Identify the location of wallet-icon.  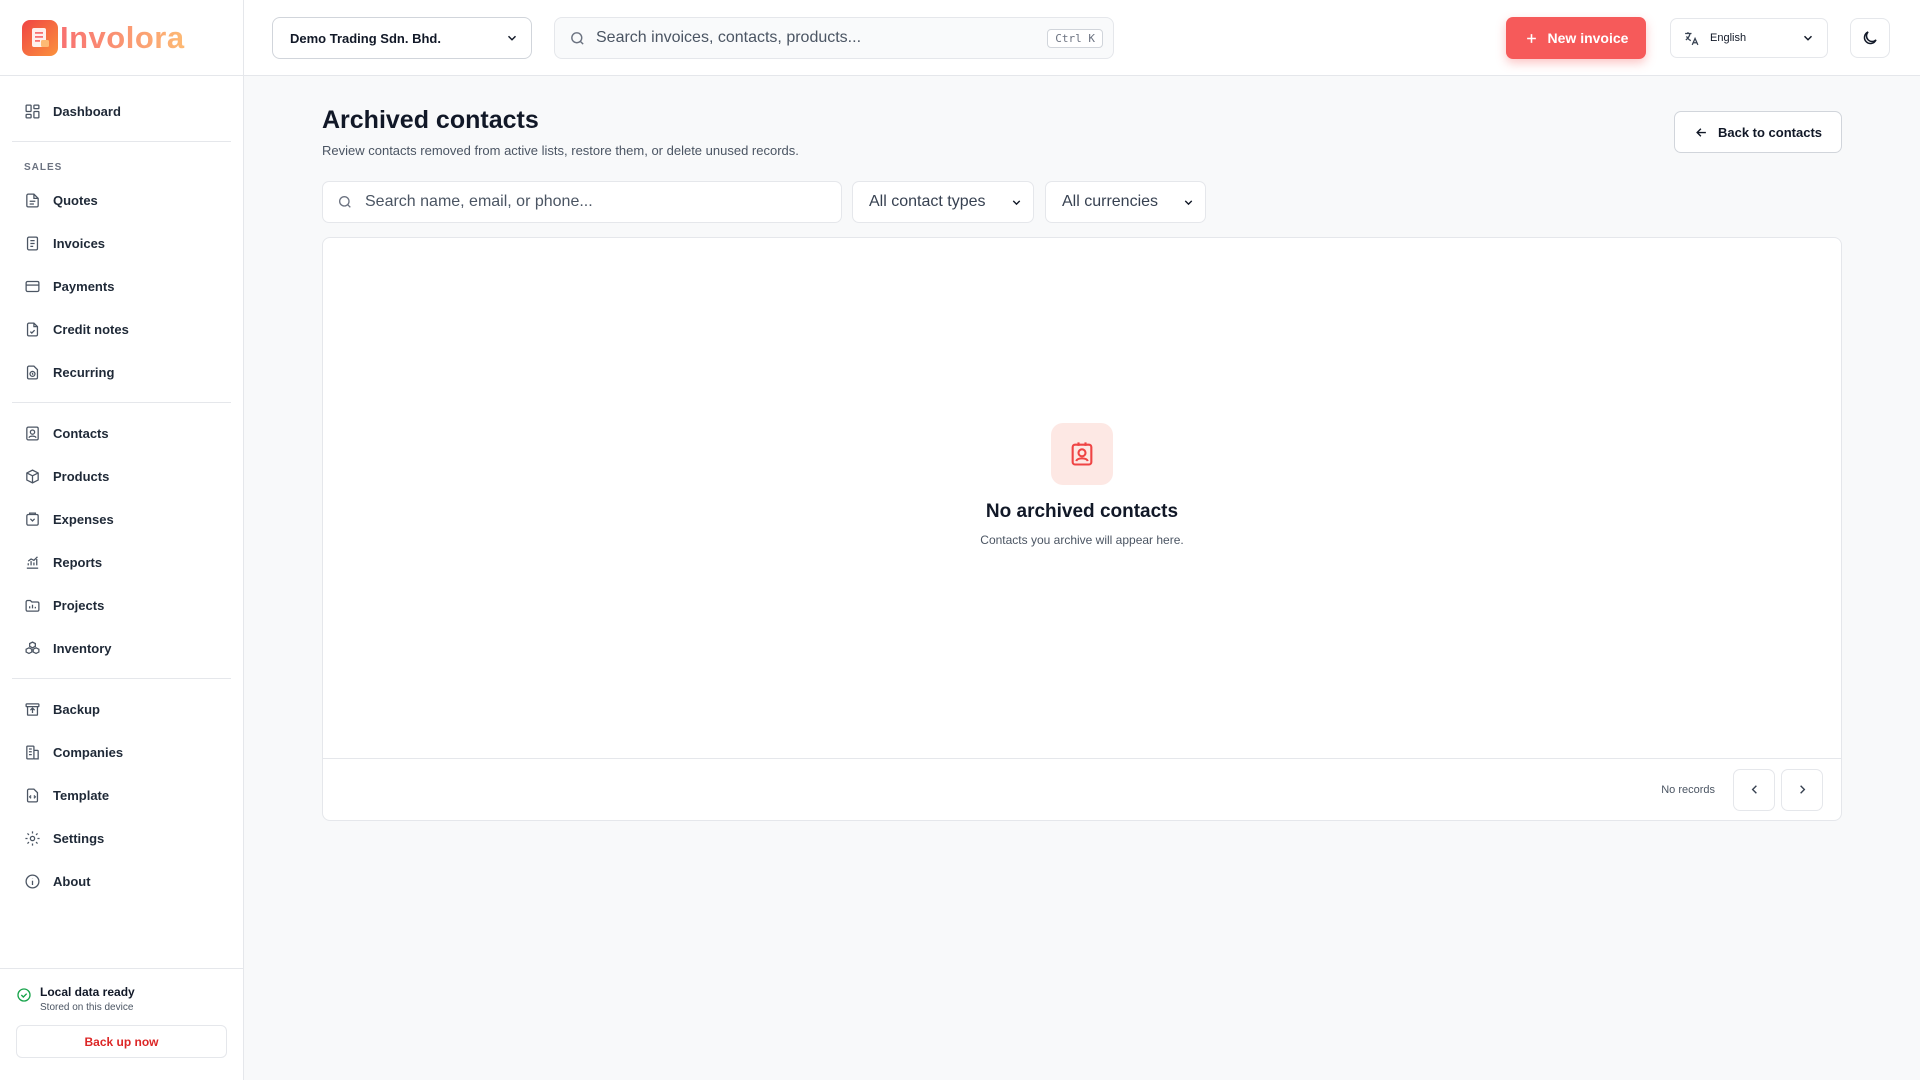
(32, 519).